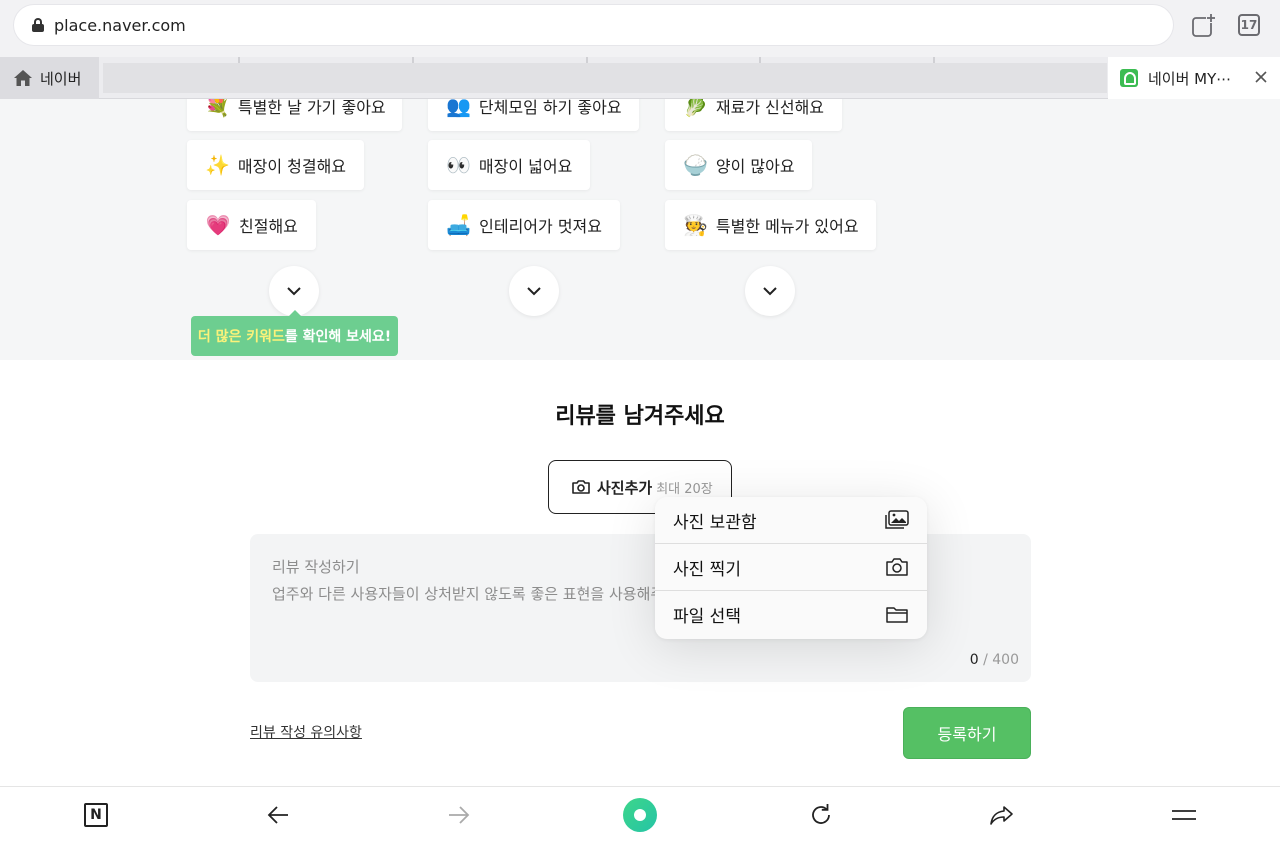 Image resolution: width=1280 pixels, height=842 pixels. What do you see at coordinates (292, 166) in the screenshot?
I see `keyword-label: 매장이 청결해요` at bounding box center [292, 166].